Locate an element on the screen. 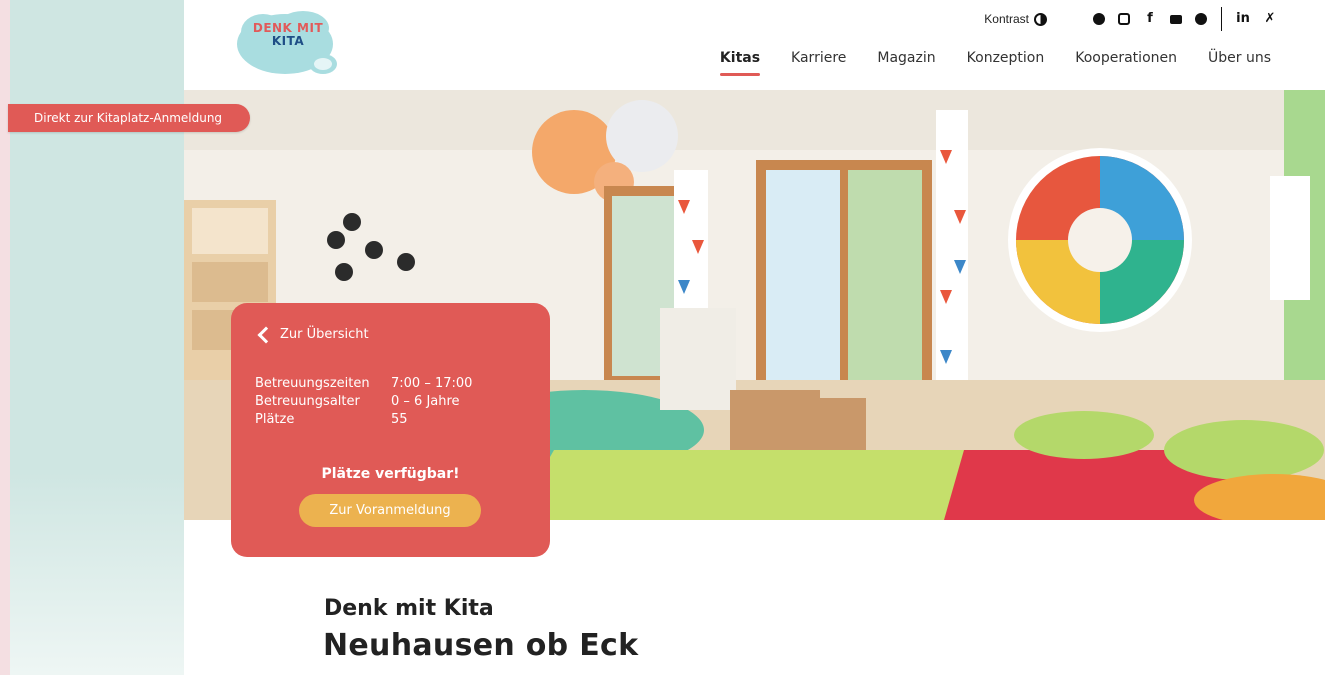 The image size is (1325, 675). back-to-overview-link: Zur Übersicht is located at coordinates (312, 334).